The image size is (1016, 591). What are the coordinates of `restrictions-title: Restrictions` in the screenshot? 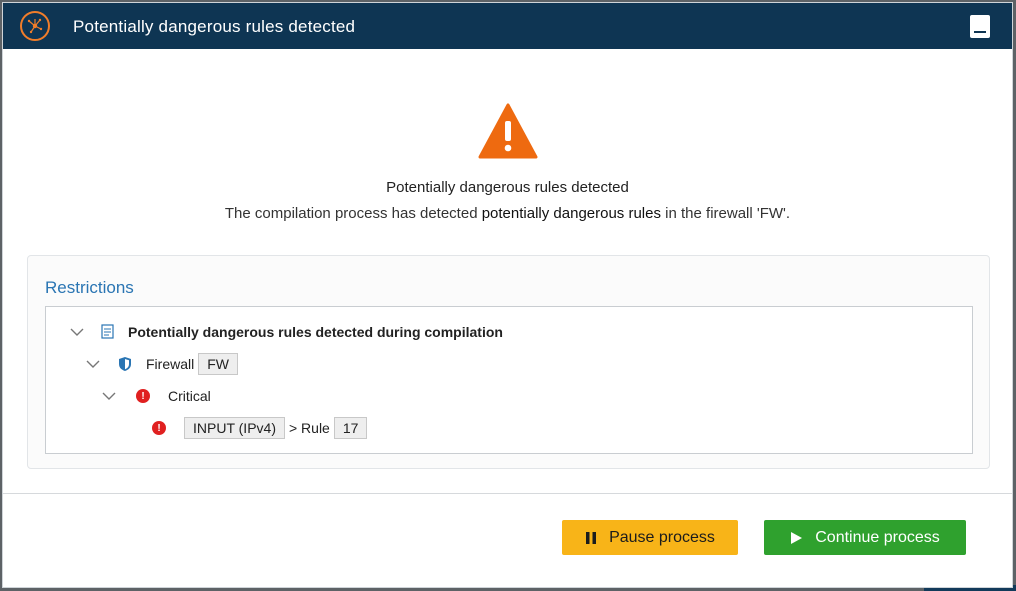 It's located at (89, 287).